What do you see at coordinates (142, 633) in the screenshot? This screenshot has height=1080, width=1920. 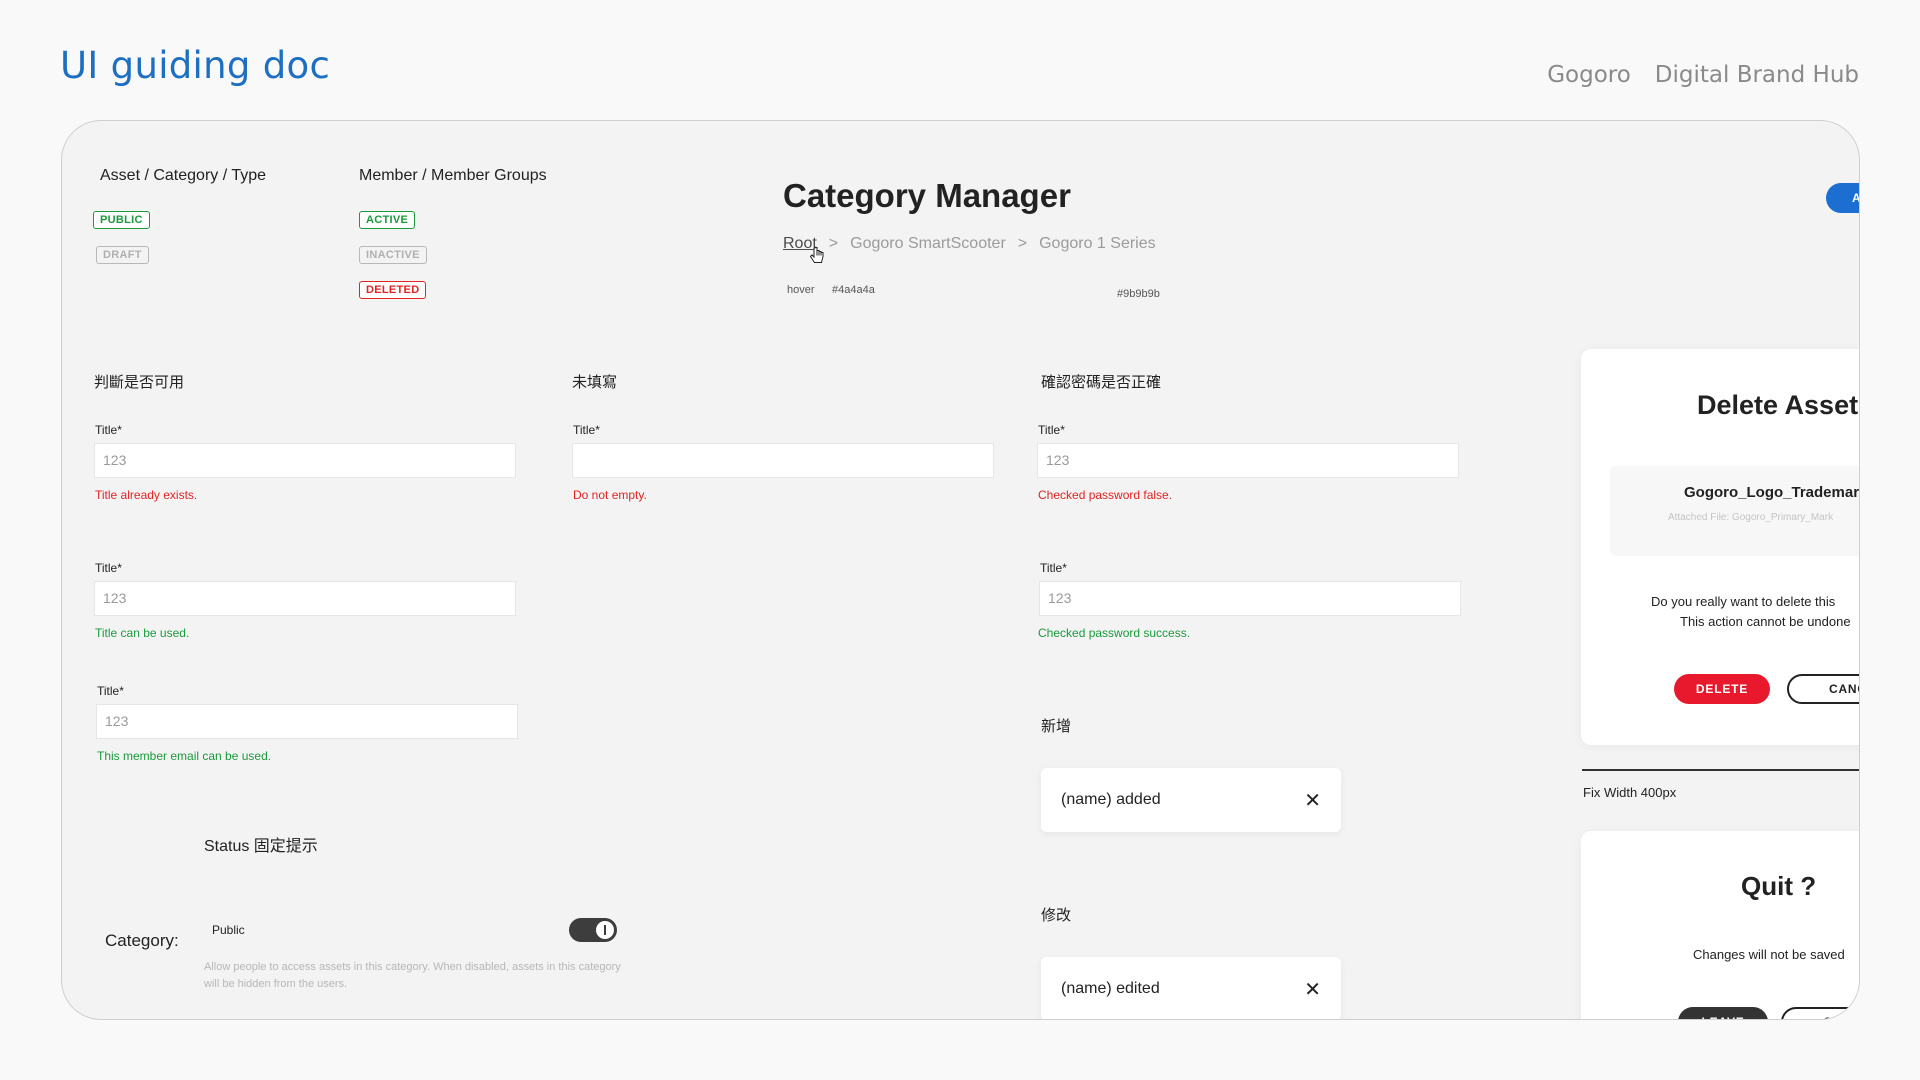 I see `success-message: Title can be used.` at bounding box center [142, 633].